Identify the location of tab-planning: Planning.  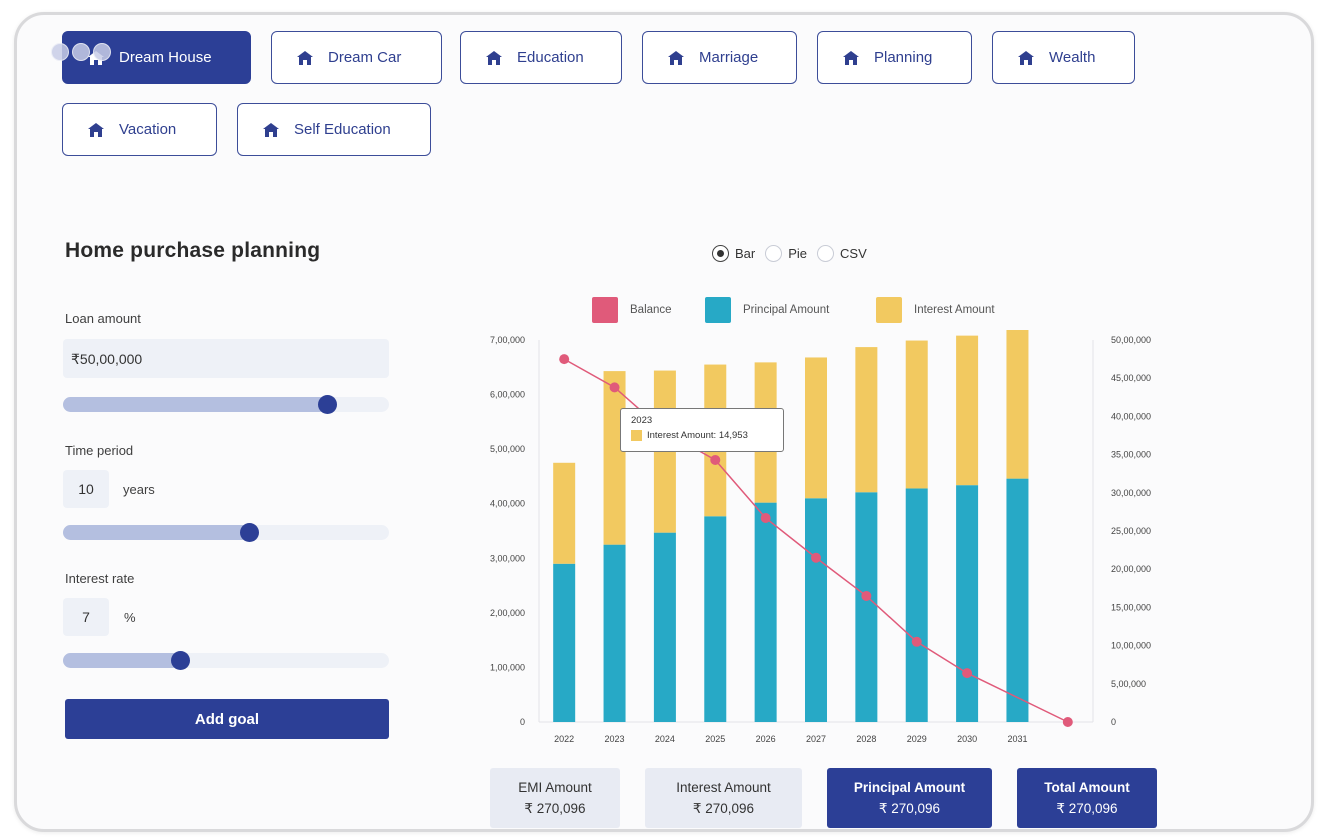
(894, 57).